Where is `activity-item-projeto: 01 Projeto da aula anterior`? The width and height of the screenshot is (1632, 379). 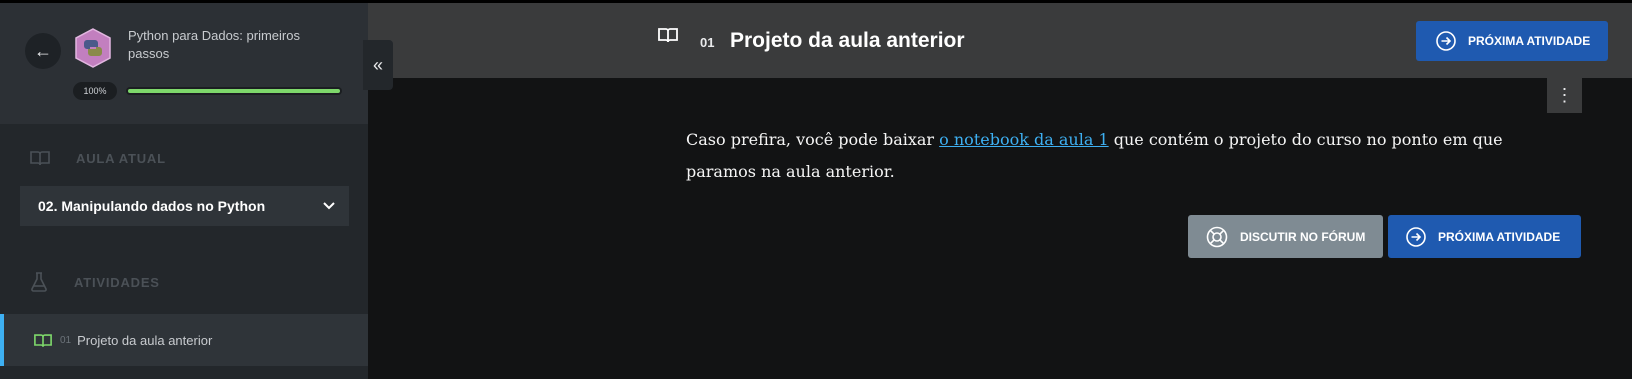 activity-item-projeto: 01 Projeto da aula anterior is located at coordinates (184, 340).